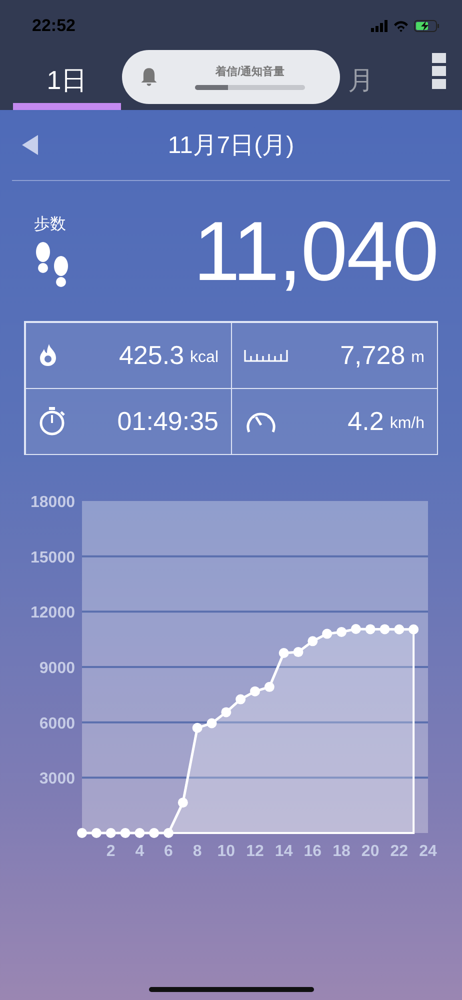 This screenshot has height=1000, width=462. I want to click on footprints-icon, so click(52, 264).